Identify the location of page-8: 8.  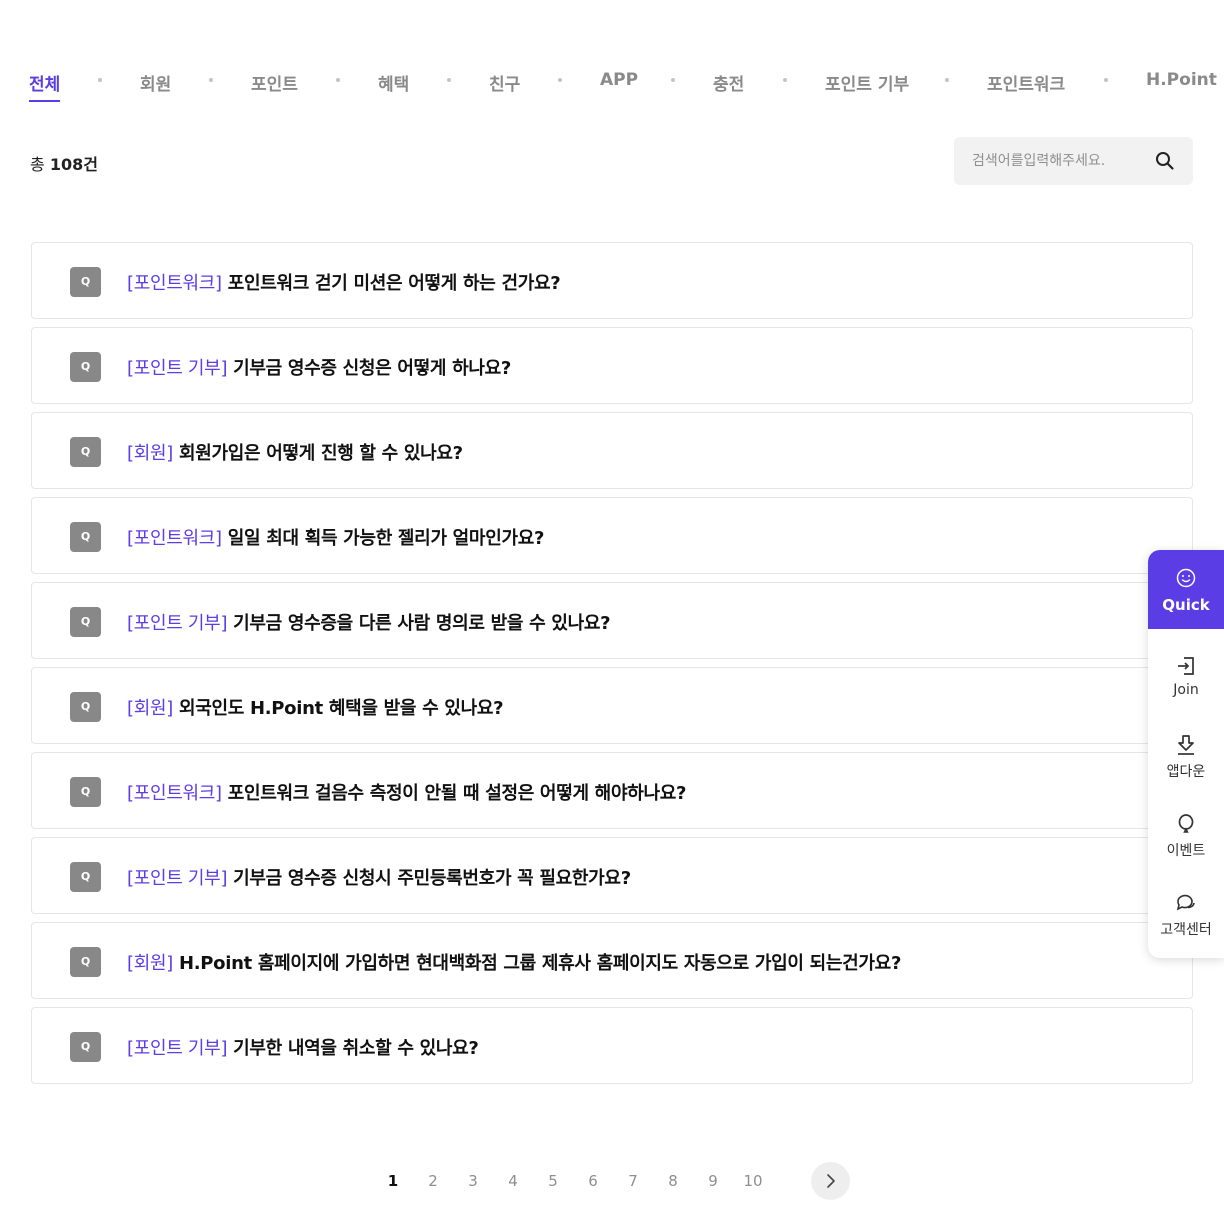
(673, 1181).